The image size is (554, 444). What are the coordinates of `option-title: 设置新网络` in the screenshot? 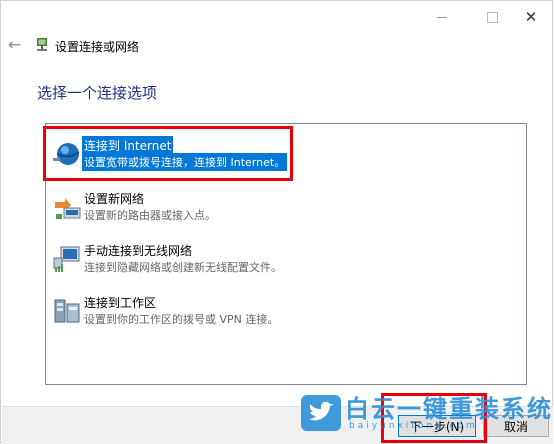 It's located at (114, 199).